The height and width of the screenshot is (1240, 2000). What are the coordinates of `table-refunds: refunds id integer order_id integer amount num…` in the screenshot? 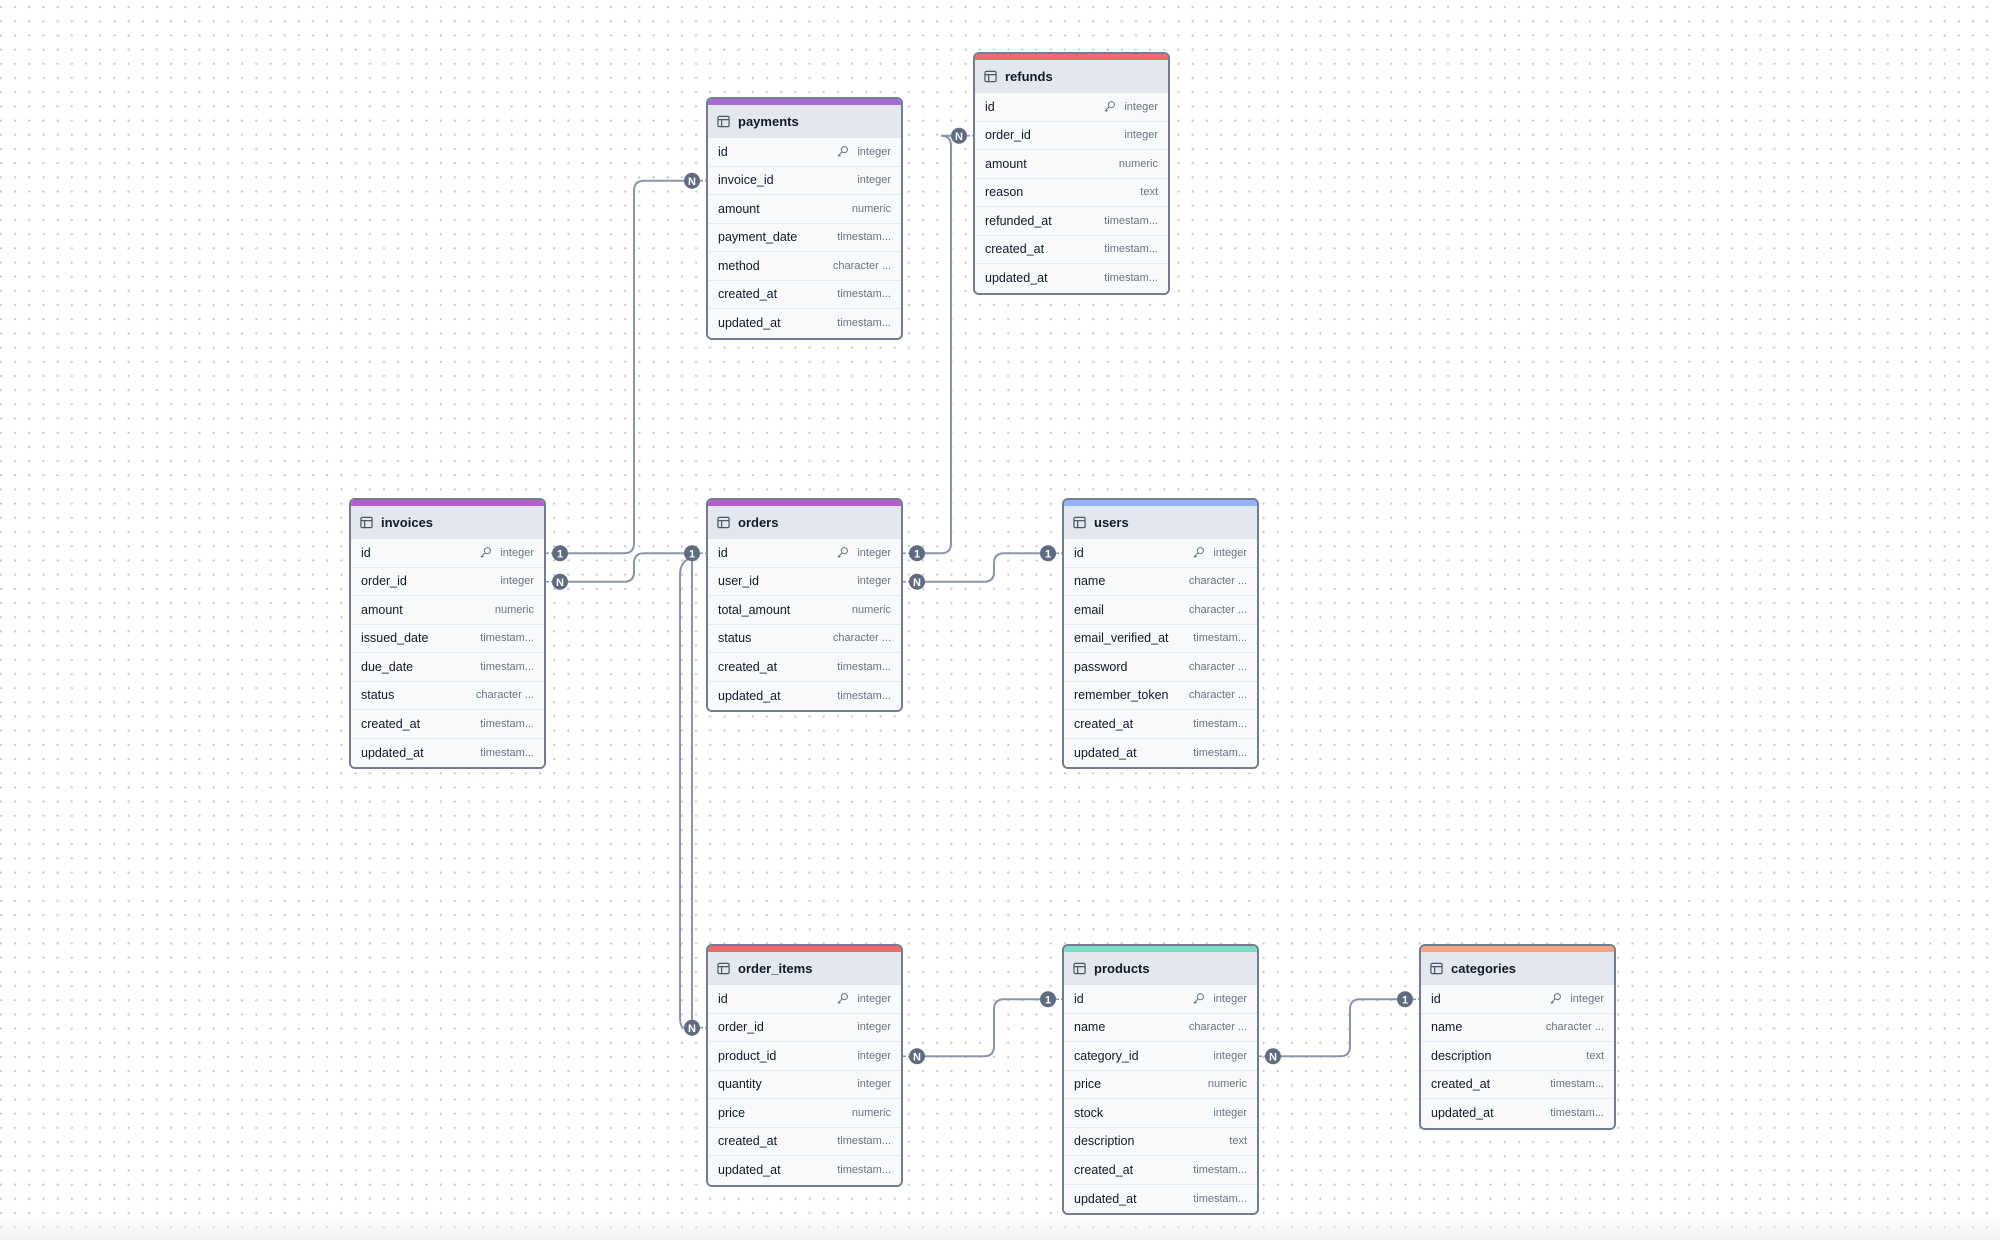 It's located at (1071, 173).